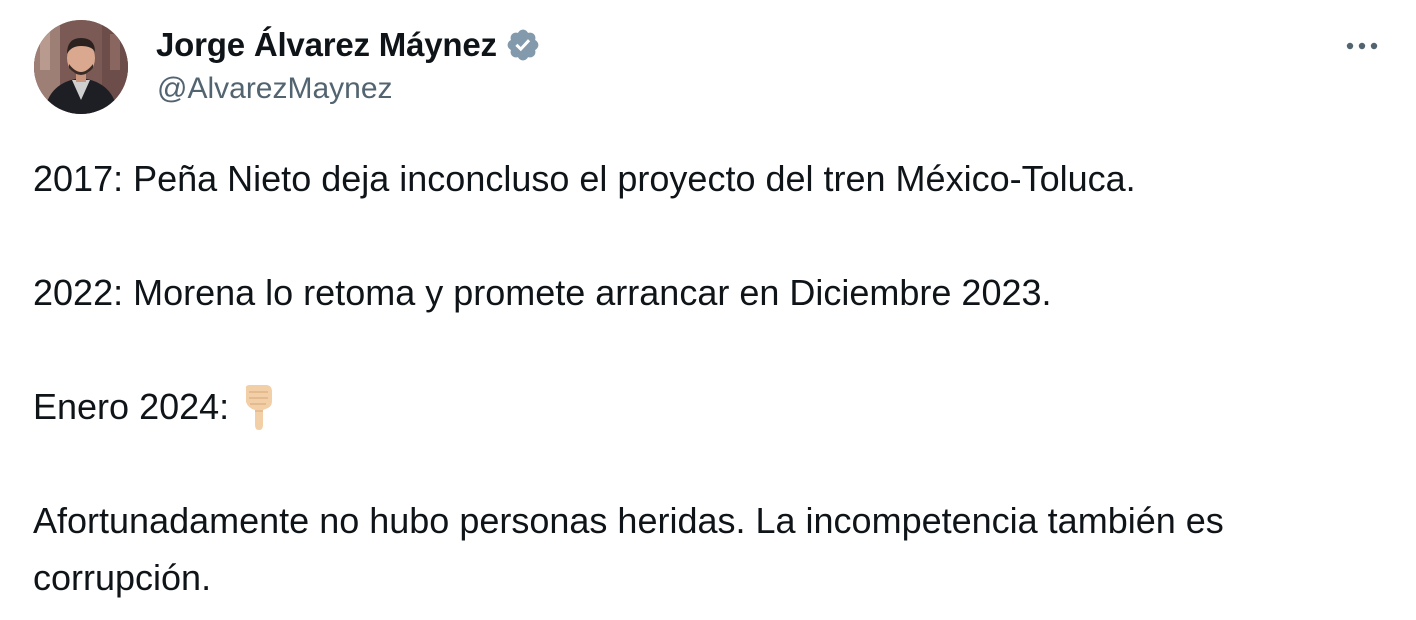 This screenshot has height=620, width=1416. Describe the element at coordinates (713, 406) in the screenshot. I see `tweet-line-with-emoji: Enero 2024:` at that location.